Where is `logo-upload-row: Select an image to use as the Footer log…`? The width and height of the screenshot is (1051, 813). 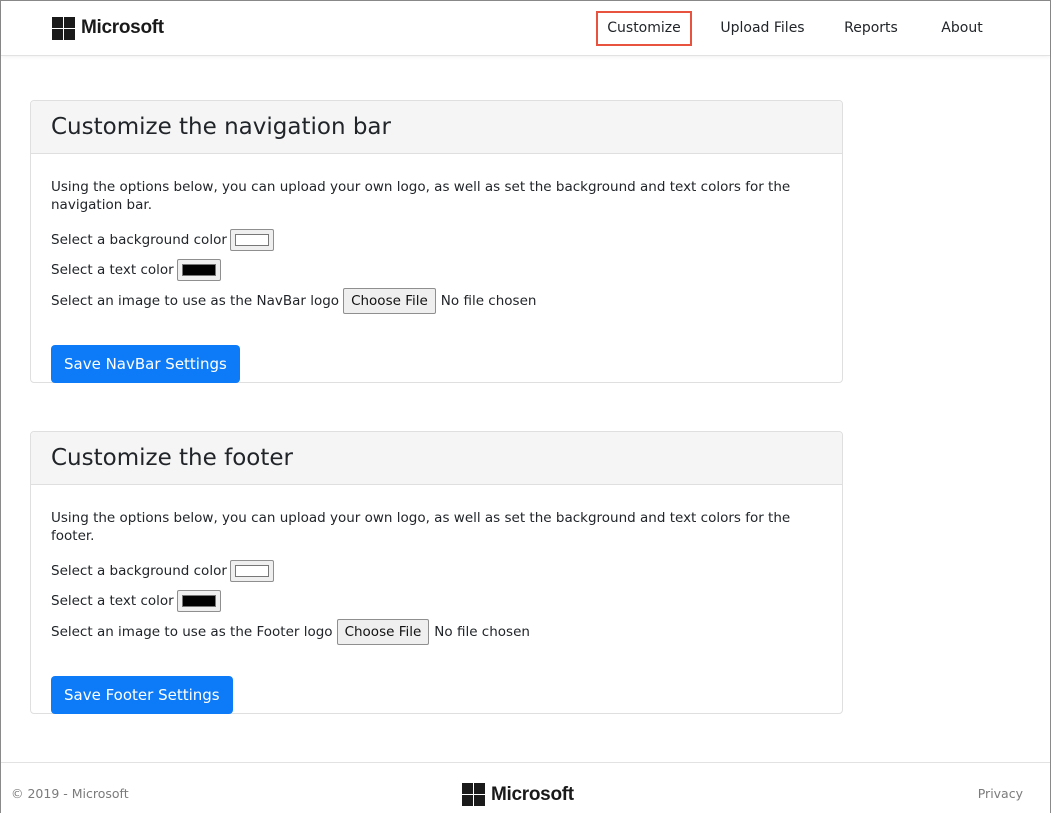 logo-upload-row: Select an image to use as the Footer log… is located at coordinates (436, 632).